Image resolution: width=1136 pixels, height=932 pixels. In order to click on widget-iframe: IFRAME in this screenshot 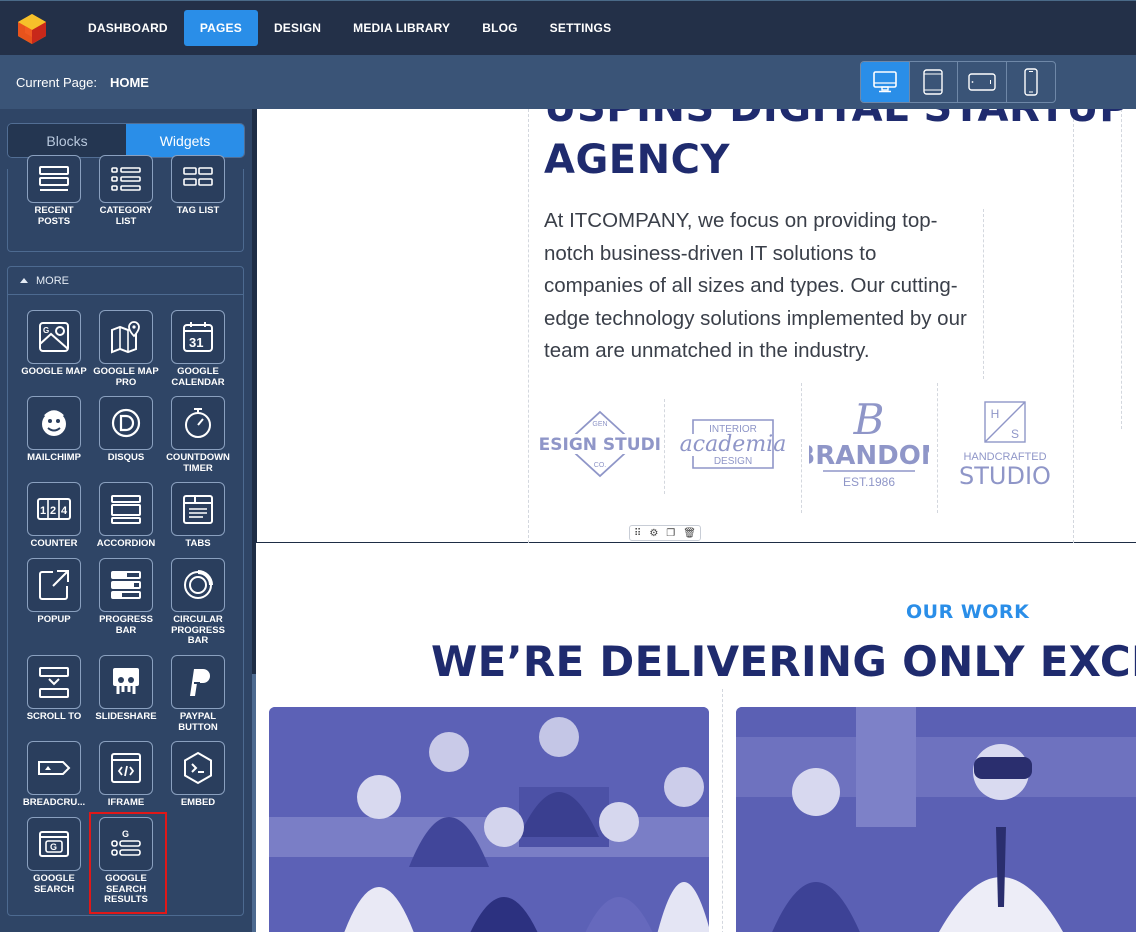, I will do `click(126, 775)`.